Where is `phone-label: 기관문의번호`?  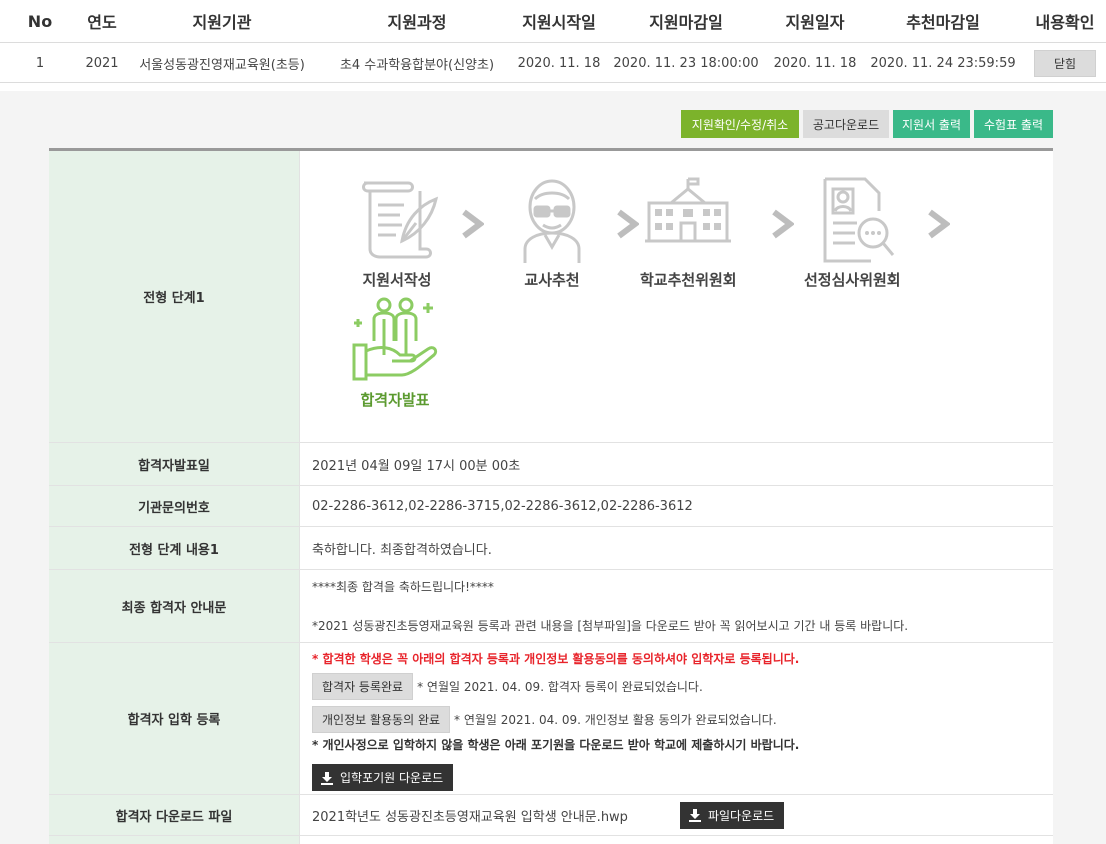 phone-label: 기관문의번호 is located at coordinates (174, 506).